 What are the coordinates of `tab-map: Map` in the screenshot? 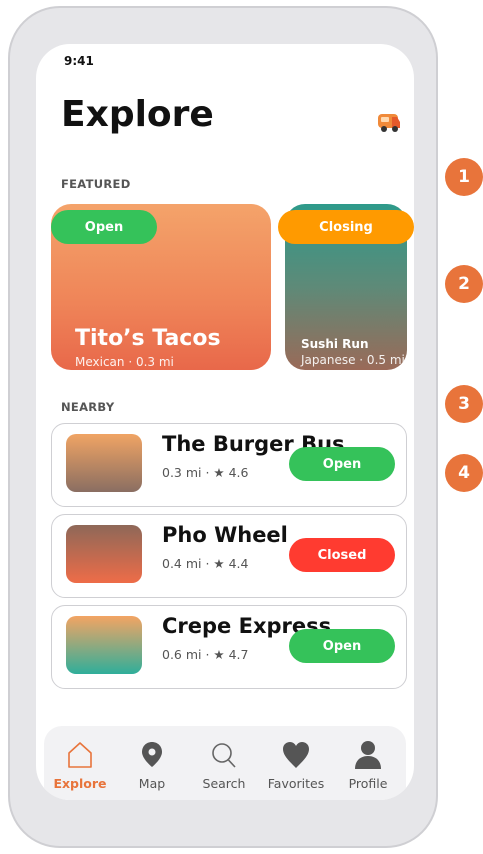 It's located at (152, 763).